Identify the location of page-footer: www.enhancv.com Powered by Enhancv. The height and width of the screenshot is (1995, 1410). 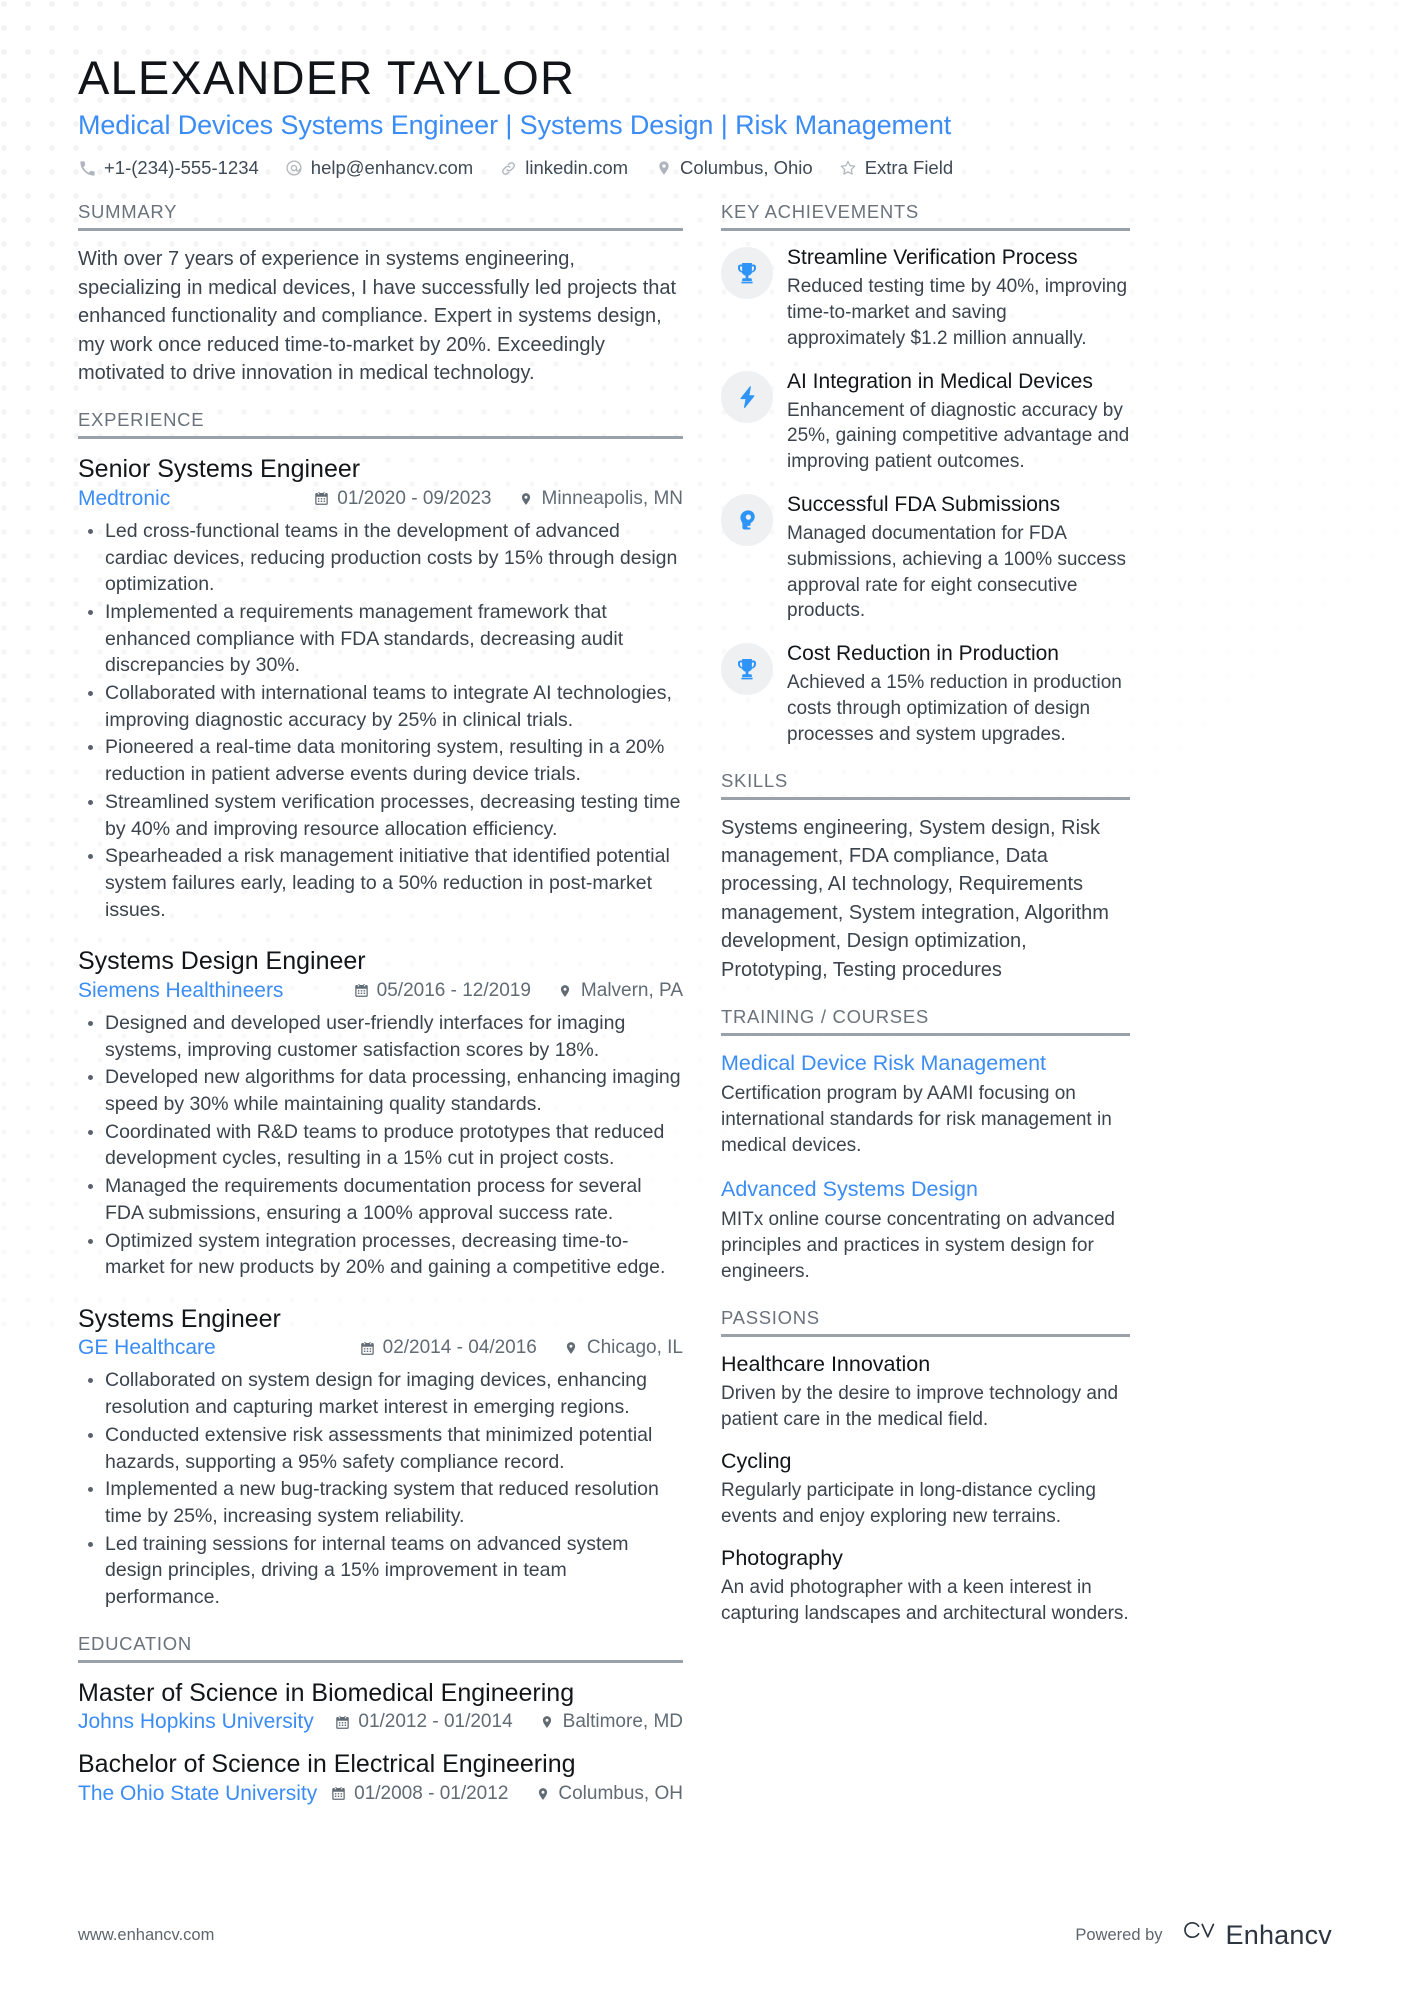
(705, 1935).